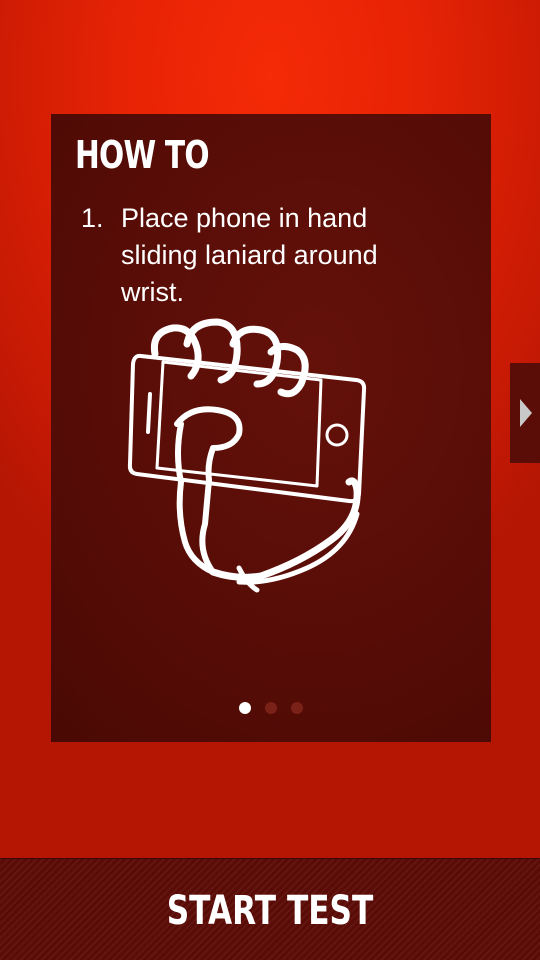 The height and width of the screenshot is (960, 540). I want to click on start-test-button: START TEST, so click(270, 909).